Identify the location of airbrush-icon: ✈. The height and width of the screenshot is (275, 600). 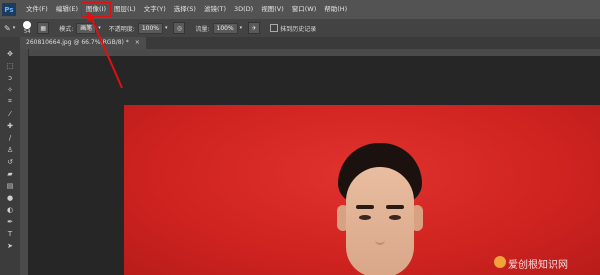
(254, 28).